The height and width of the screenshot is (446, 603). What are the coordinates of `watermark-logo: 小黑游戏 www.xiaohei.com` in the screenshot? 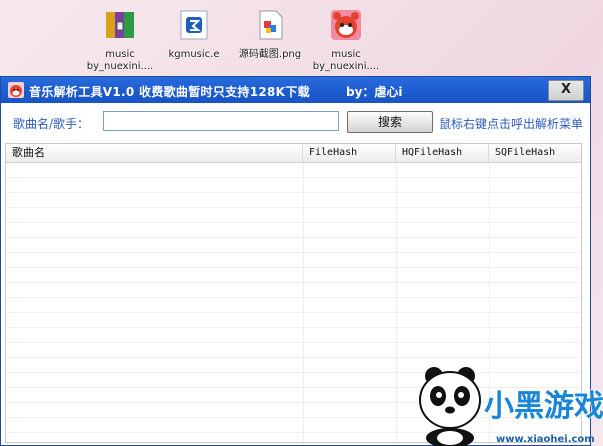 It's located at (511, 406).